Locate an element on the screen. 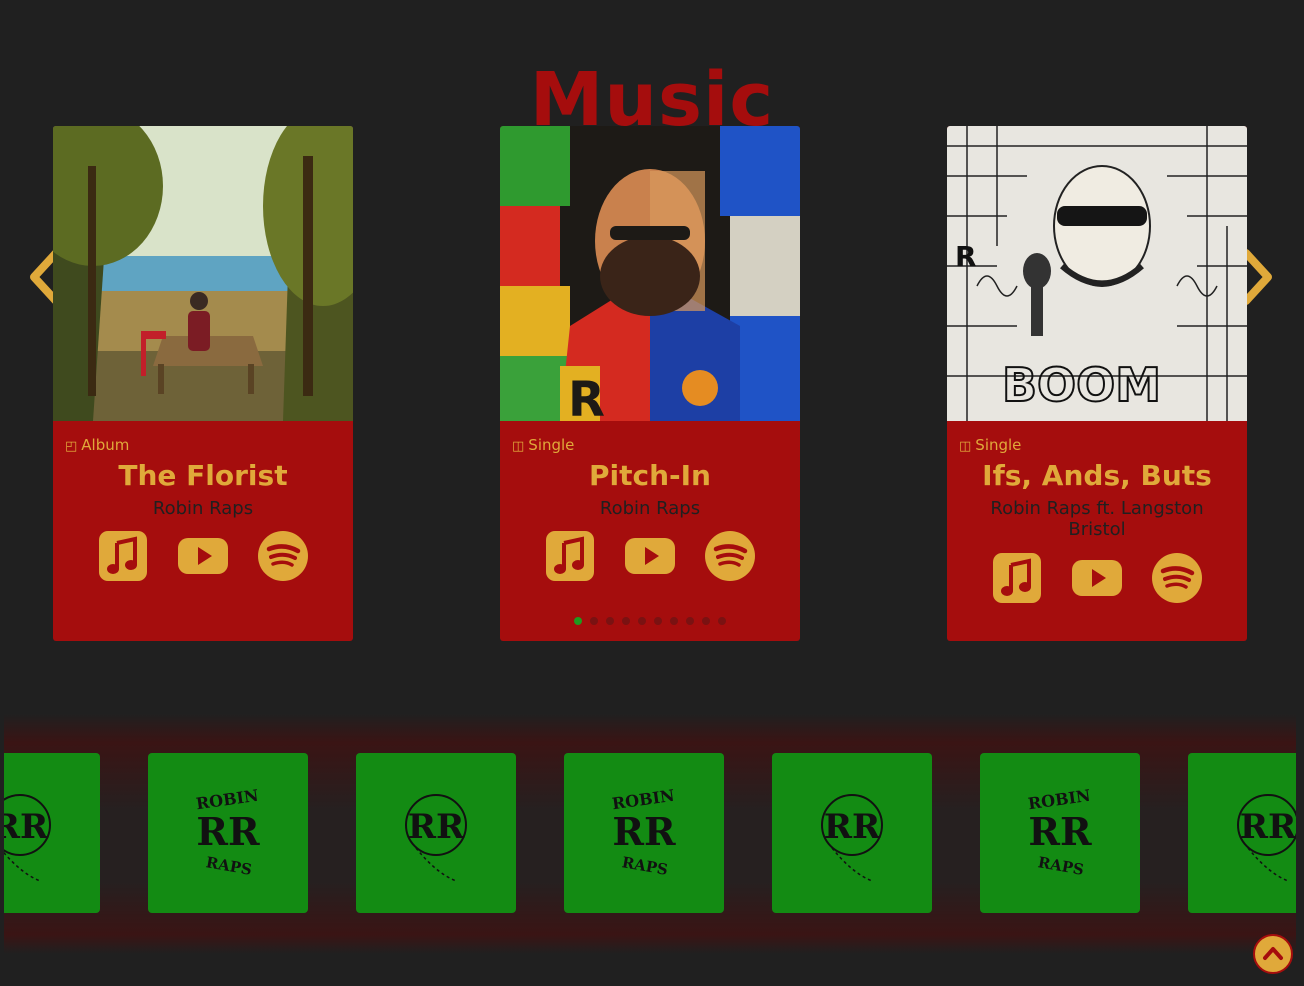 This screenshot has height=986, width=1304. album-icon: ◰ is located at coordinates (71, 446).